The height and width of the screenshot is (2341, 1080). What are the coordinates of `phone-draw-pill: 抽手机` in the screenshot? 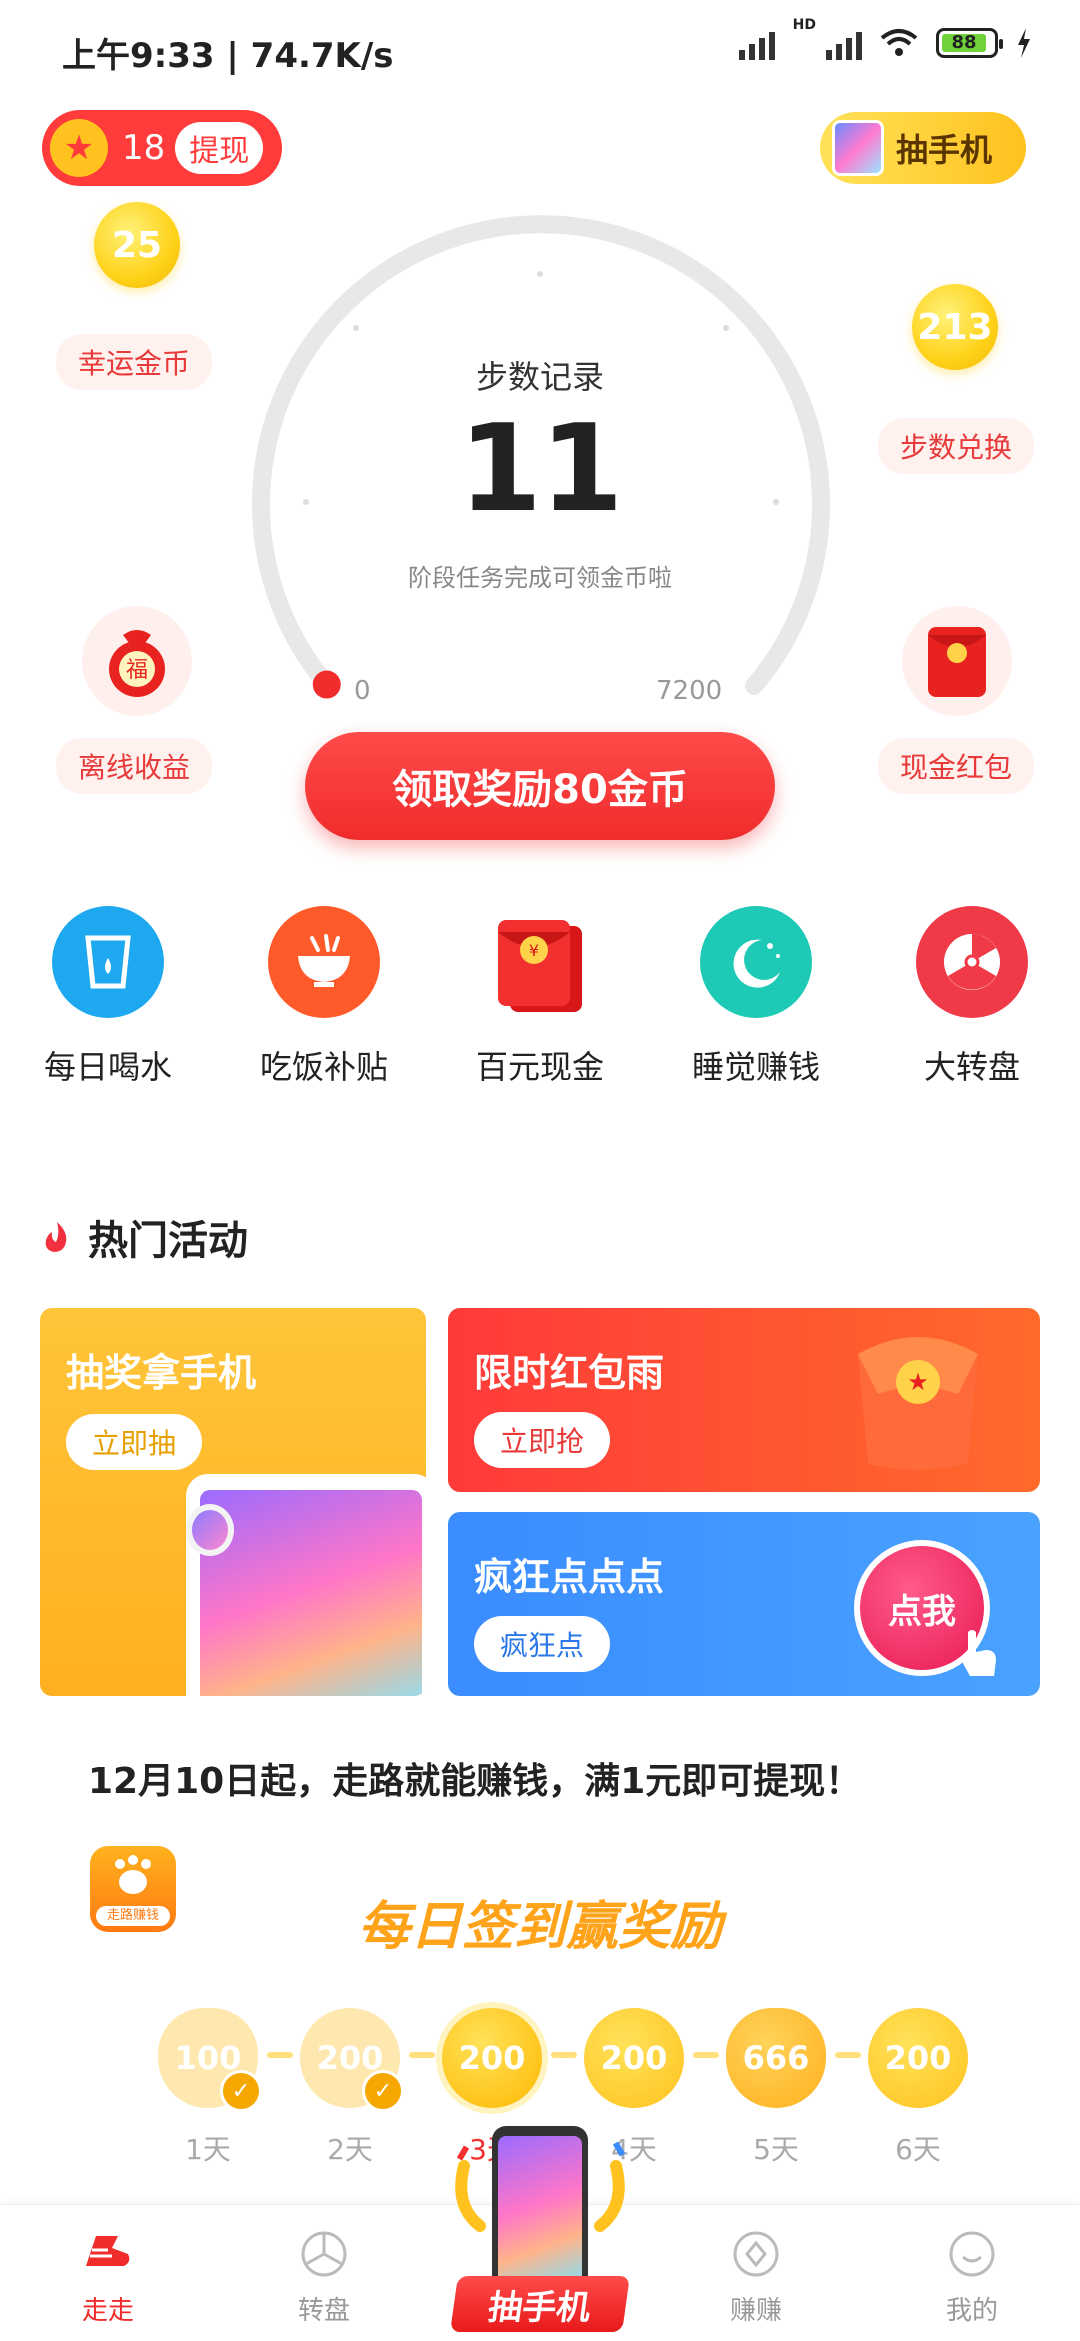 It's located at (923, 148).